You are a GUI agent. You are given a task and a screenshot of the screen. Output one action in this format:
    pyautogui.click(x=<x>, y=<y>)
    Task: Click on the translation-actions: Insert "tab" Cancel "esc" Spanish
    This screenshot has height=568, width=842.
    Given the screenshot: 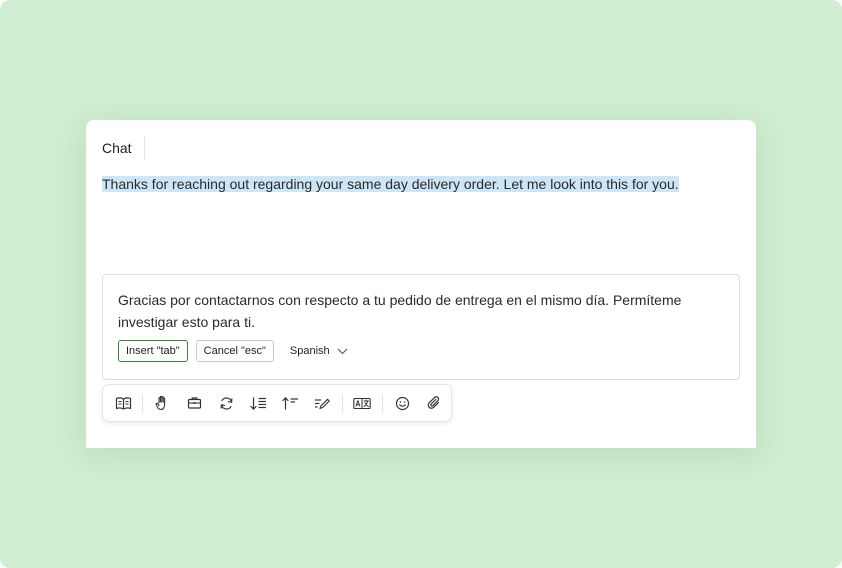 What is the action you would take?
    pyautogui.click(x=233, y=351)
    